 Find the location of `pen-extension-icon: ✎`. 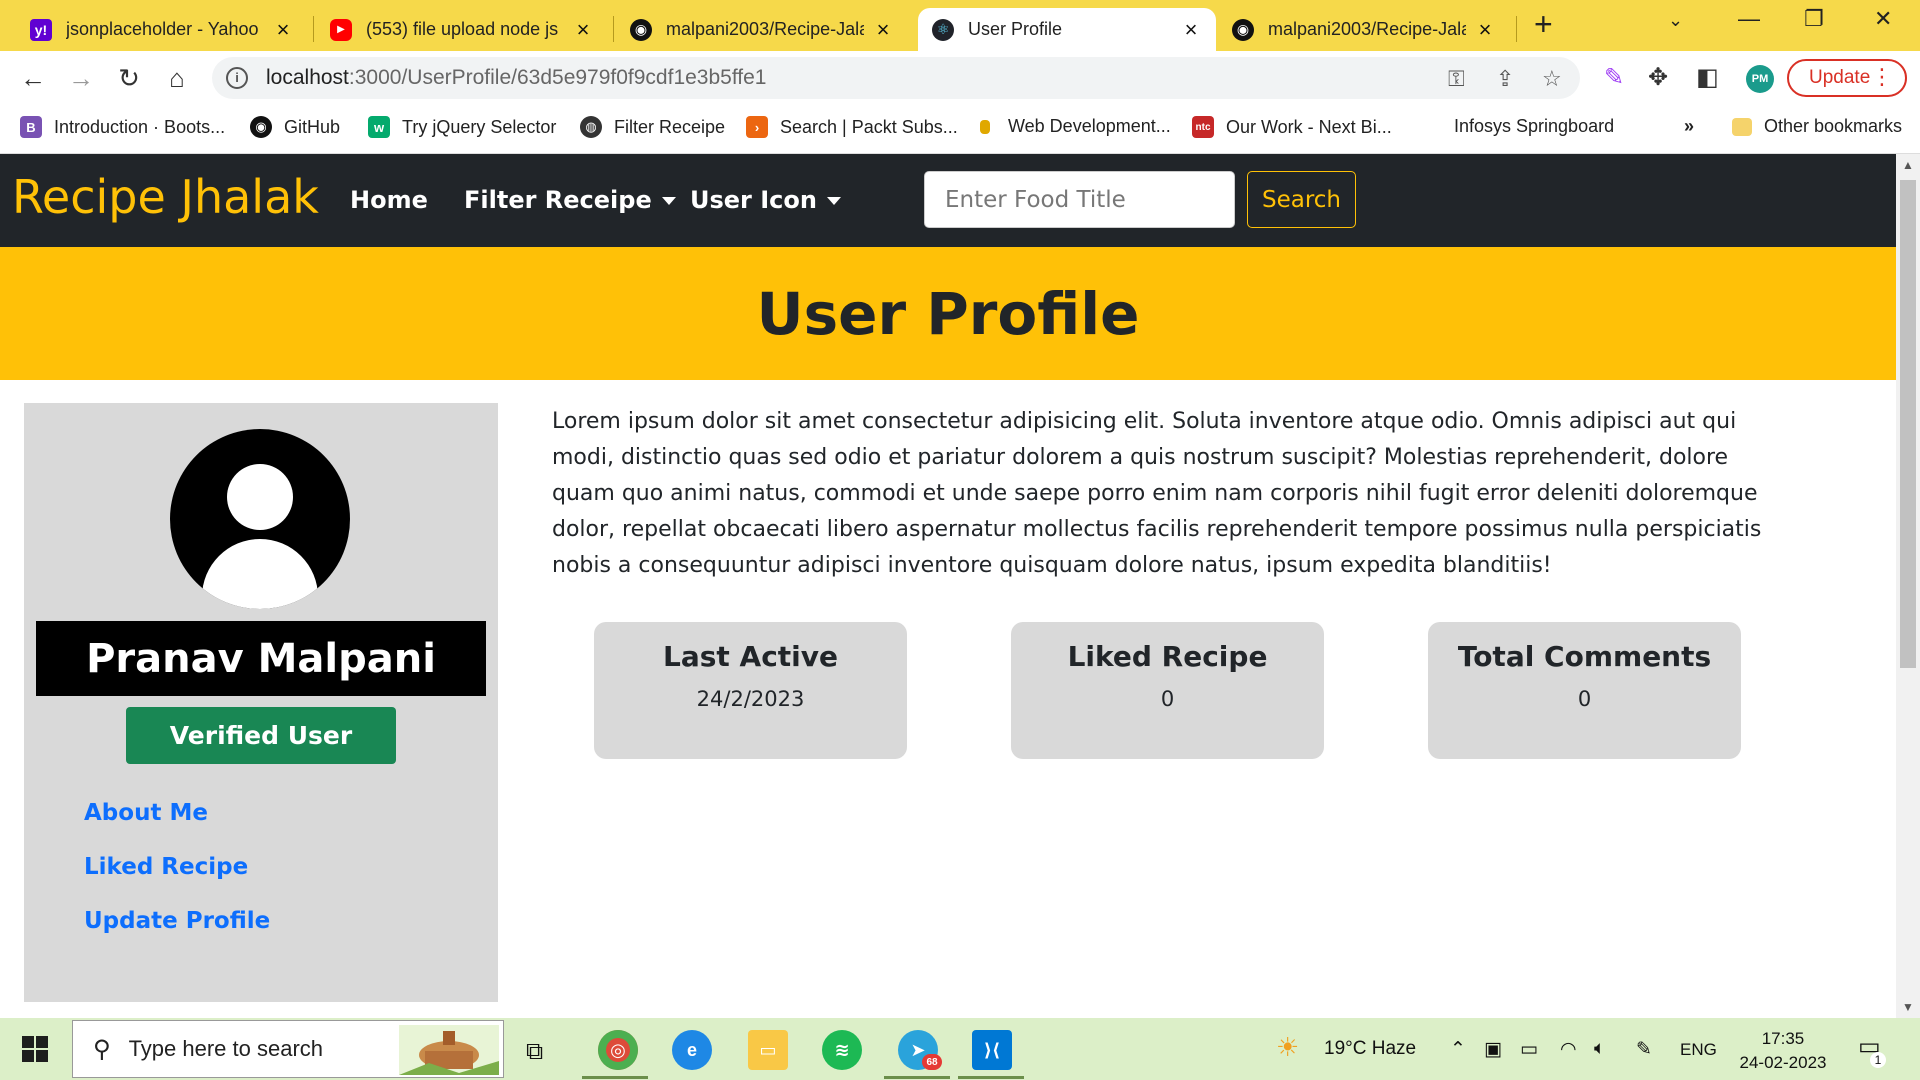

pen-extension-icon: ✎ is located at coordinates (1614, 77).